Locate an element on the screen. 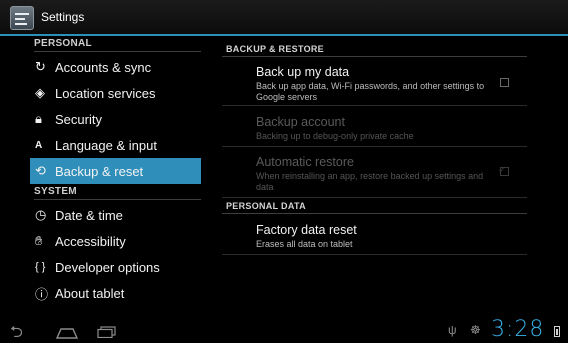 The height and width of the screenshot is (343, 568). sidebar-item-label: Accessibility is located at coordinates (90, 241).